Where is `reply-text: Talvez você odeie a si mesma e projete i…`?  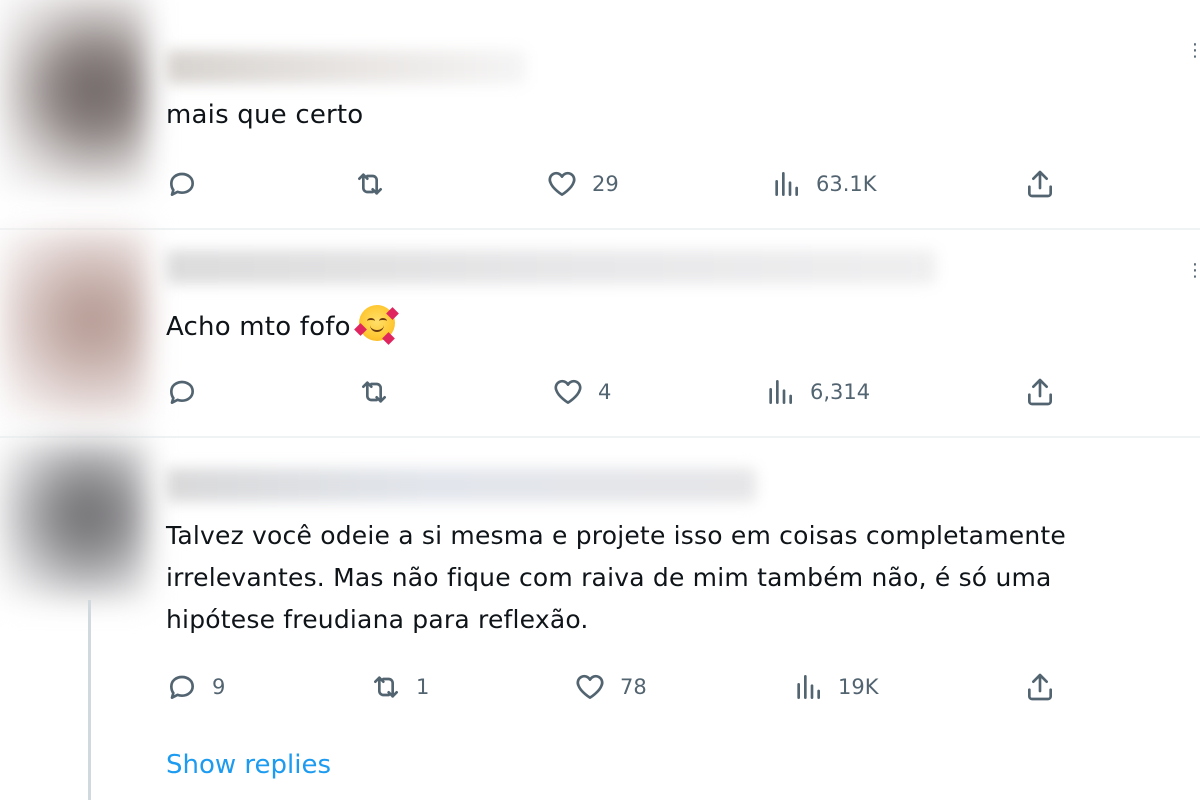 reply-text: Talvez você odeie a si mesma e projete i… is located at coordinates (676, 578).